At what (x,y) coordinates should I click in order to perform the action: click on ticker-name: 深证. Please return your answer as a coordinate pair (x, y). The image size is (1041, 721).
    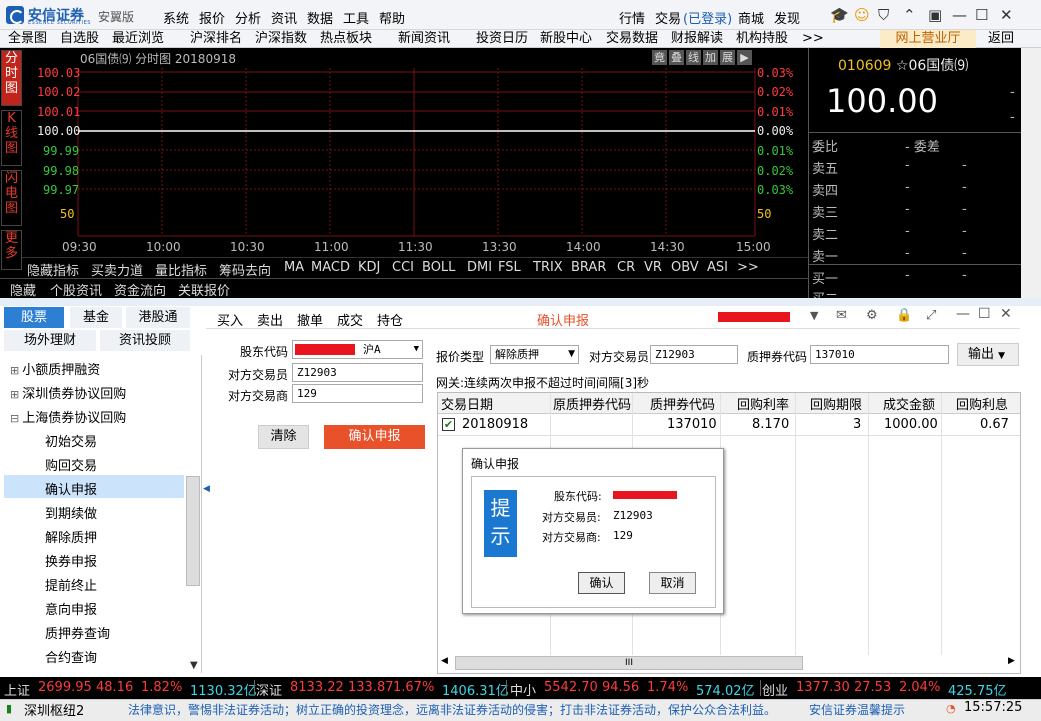
    Looking at the image, I should click on (269, 689).